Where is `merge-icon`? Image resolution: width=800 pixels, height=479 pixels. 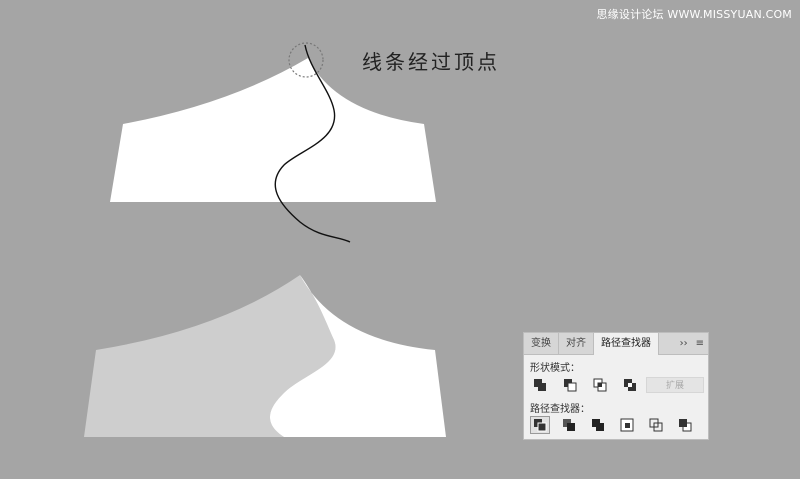 merge-icon is located at coordinates (598, 425).